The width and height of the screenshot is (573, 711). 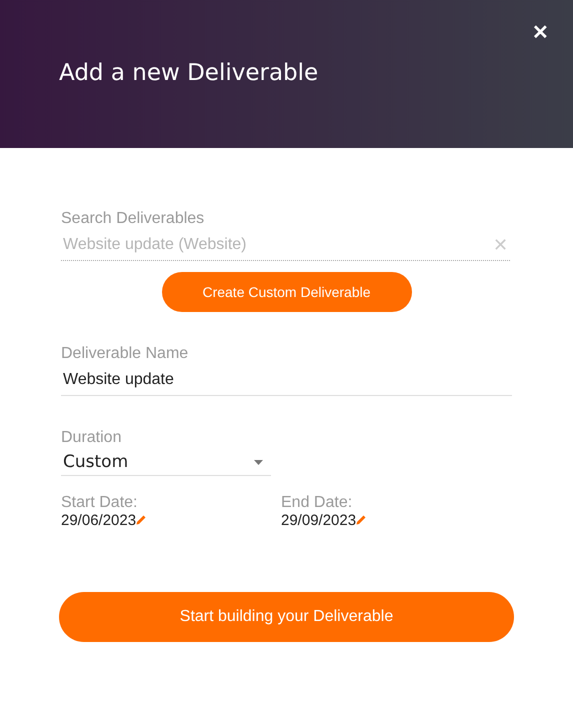 What do you see at coordinates (125, 354) in the screenshot?
I see `field-label: Deliverable Name` at bounding box center [125, 354].